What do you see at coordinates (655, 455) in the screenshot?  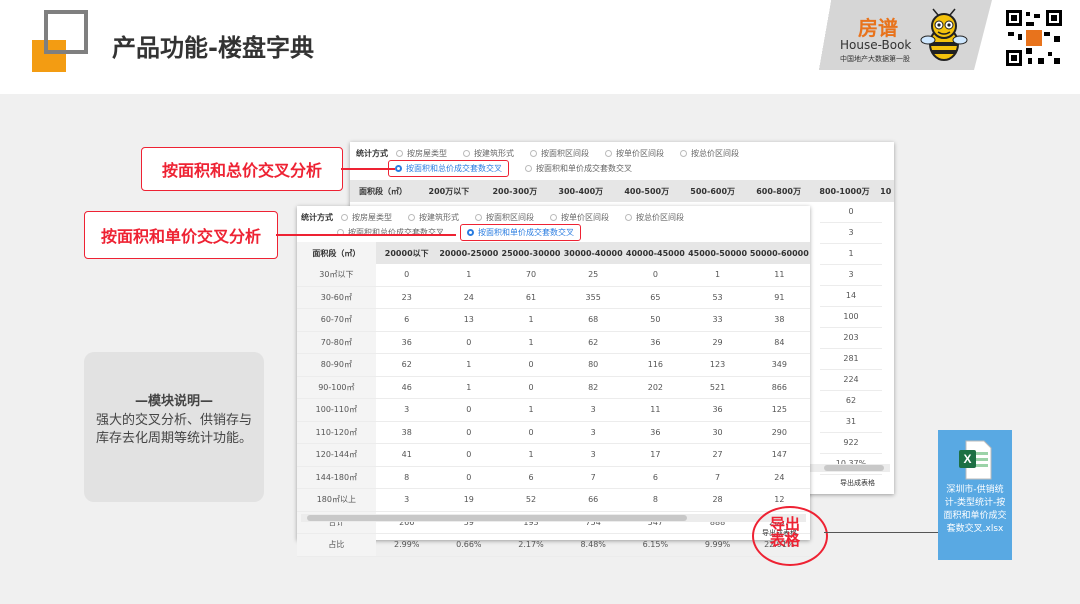 I see `table-cell: 17` at bounding box center [655, 455].